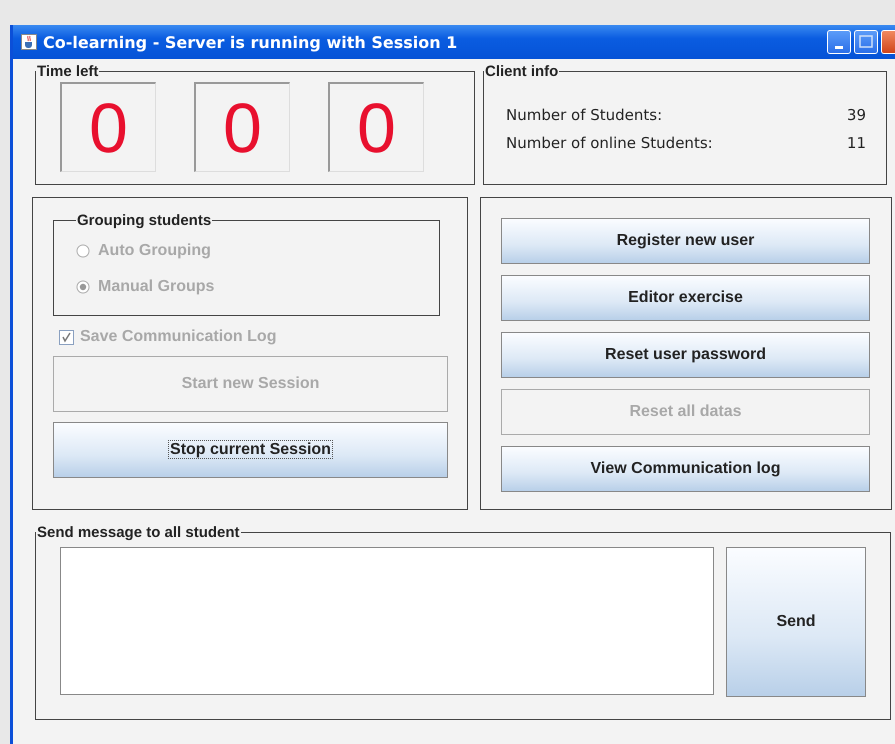 The width and height of the screenshot is (895, 744). I want to click on admin-button: Register new user, so click(685, 241).